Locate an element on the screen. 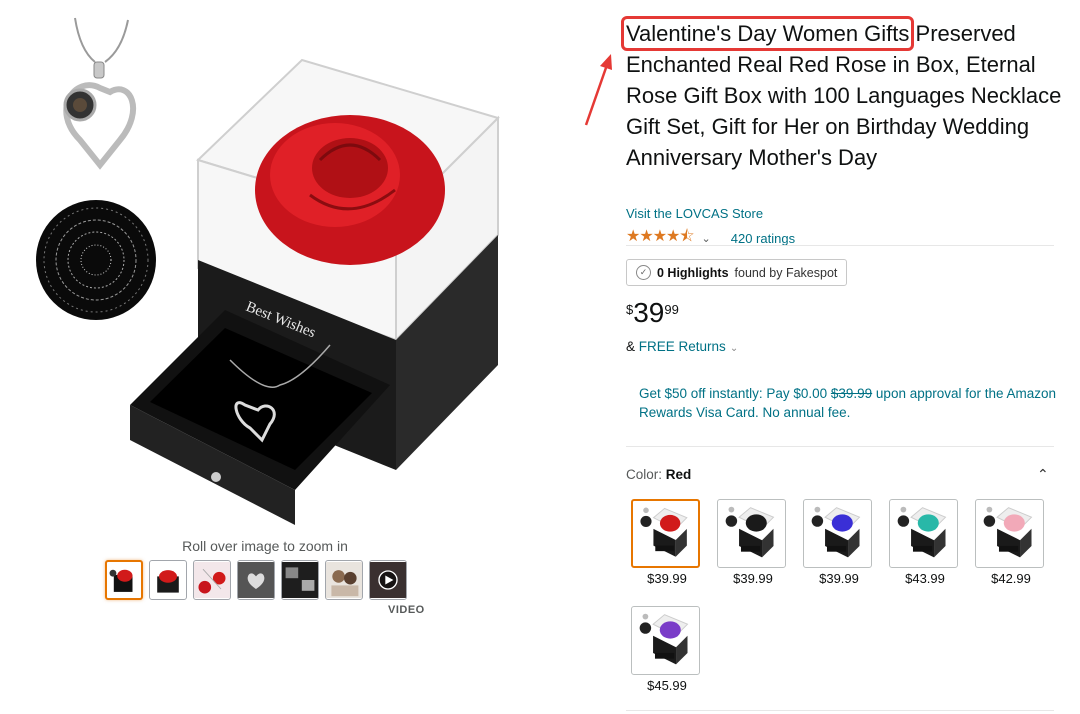 This screenshot has height=714, width=1080. color-swatch-6: $45.99 is located at coordinates (667, 649).